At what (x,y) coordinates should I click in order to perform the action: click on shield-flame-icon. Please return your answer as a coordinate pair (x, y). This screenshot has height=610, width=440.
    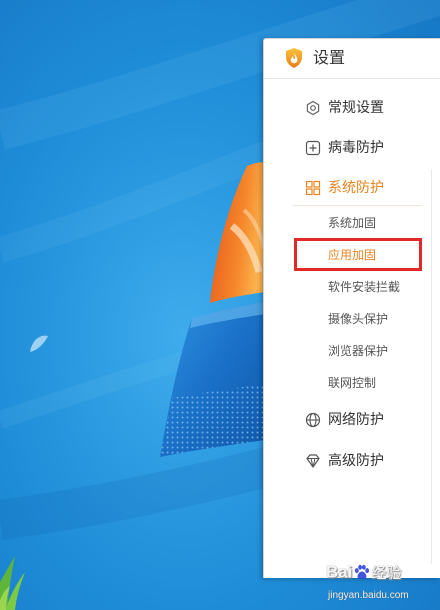
    Looking at the image, I should click on (294, 58).